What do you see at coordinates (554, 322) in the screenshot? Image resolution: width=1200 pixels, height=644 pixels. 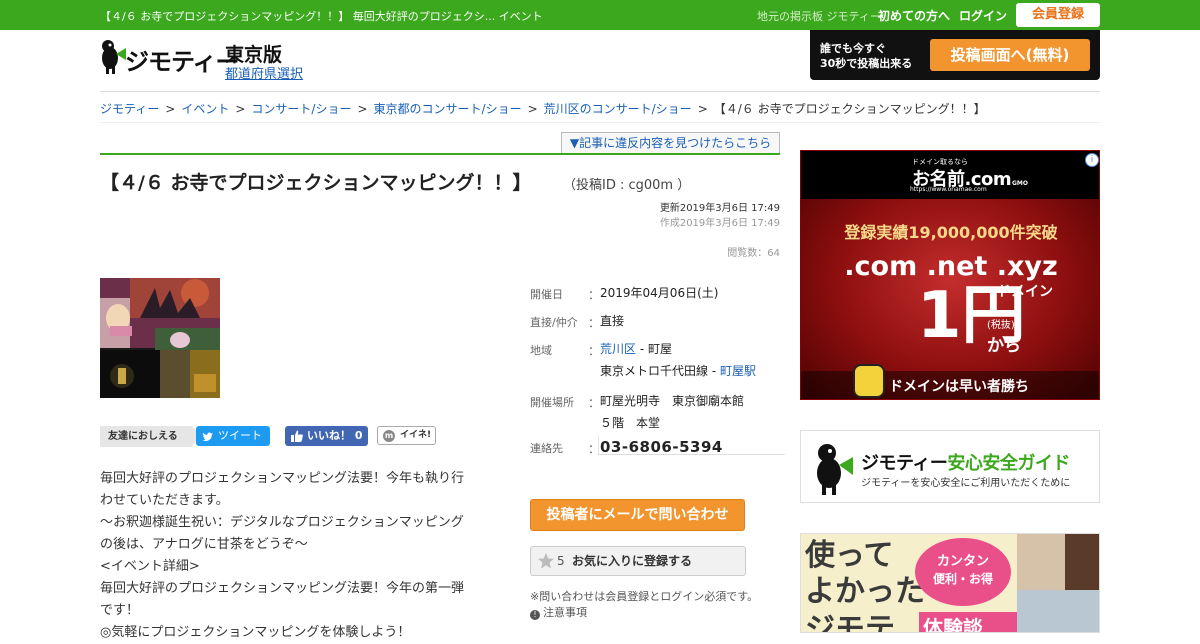 I see `detail-label: 直接/仲介` at bounding box center [554, 322].